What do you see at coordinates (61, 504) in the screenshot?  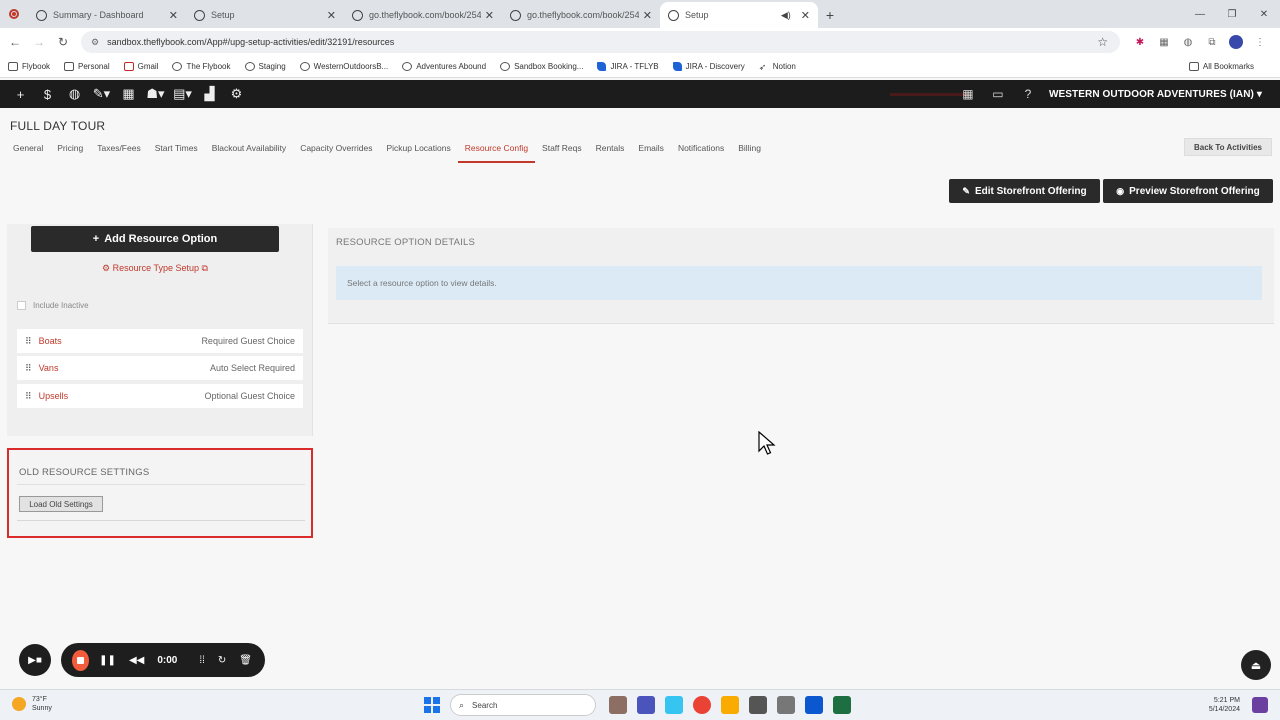 I see `load-old-settings-button: Load Old Settings` at bounding box center [61, 504].